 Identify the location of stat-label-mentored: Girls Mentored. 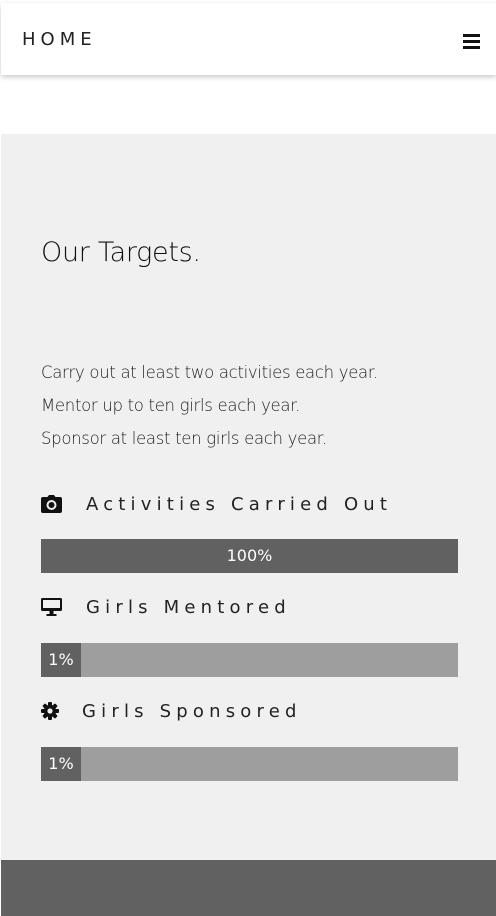
(166, 607).